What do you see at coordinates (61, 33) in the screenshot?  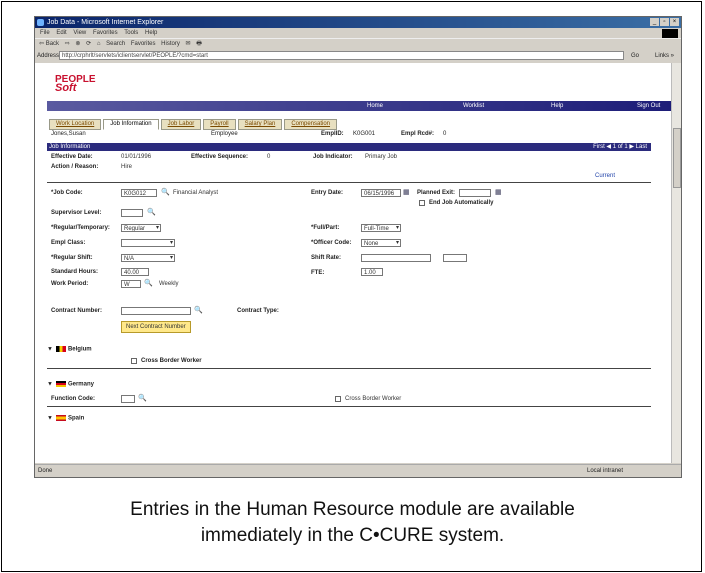 I see `menu-edit: Edit` at bounding box center [61, 33].